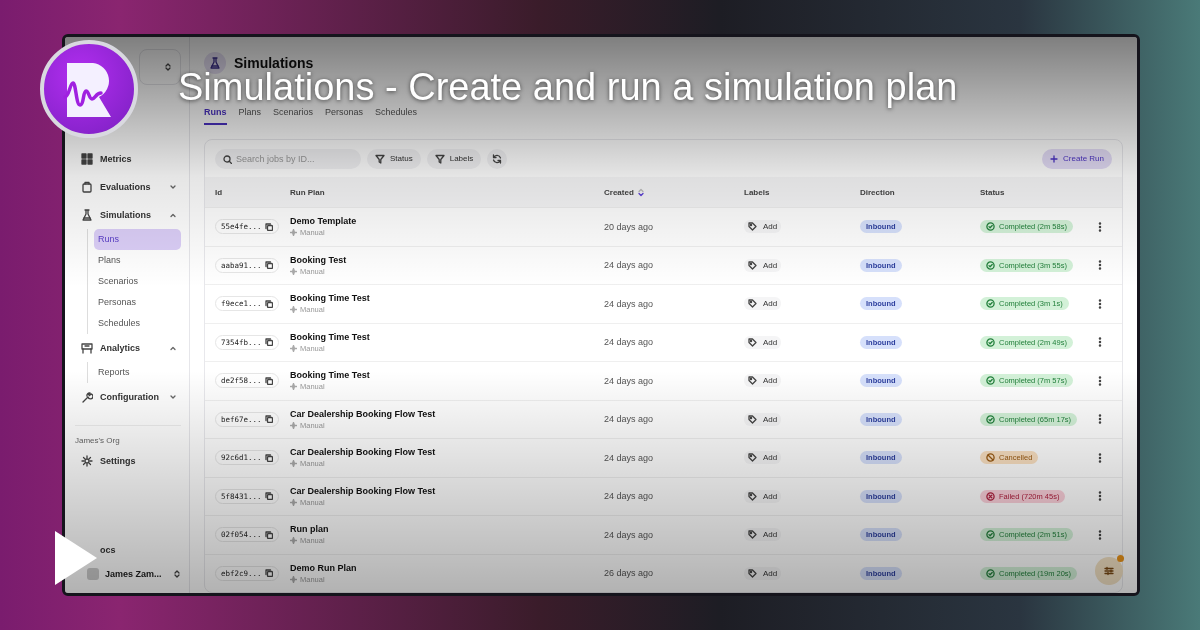 The image size is (1200, 630). I want to click on run-plan-name: Run plan, so click(309, 529).